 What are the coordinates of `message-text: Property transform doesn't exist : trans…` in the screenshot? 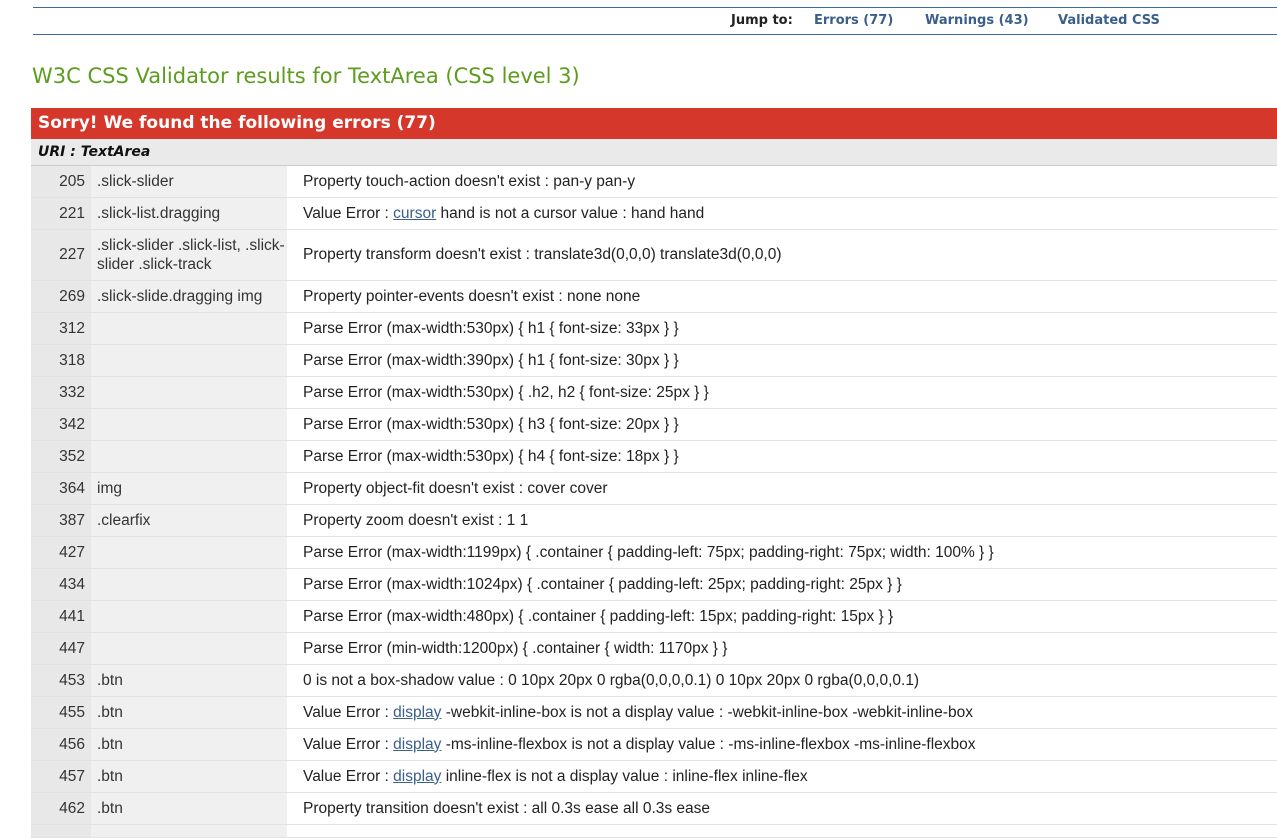 It's located at (542, 254).